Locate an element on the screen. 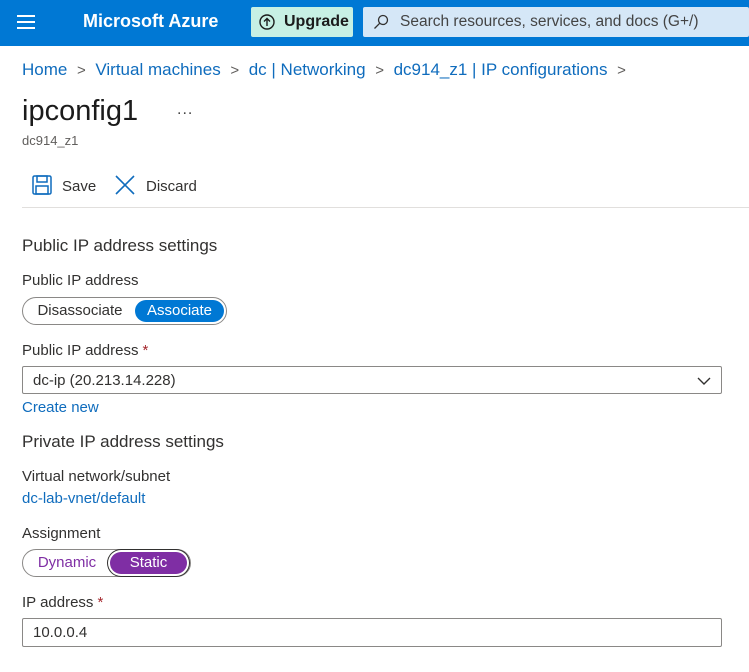 The height and width of the screenshot is (672, 749). toolbar-divider is located at coordinates (385, 207).